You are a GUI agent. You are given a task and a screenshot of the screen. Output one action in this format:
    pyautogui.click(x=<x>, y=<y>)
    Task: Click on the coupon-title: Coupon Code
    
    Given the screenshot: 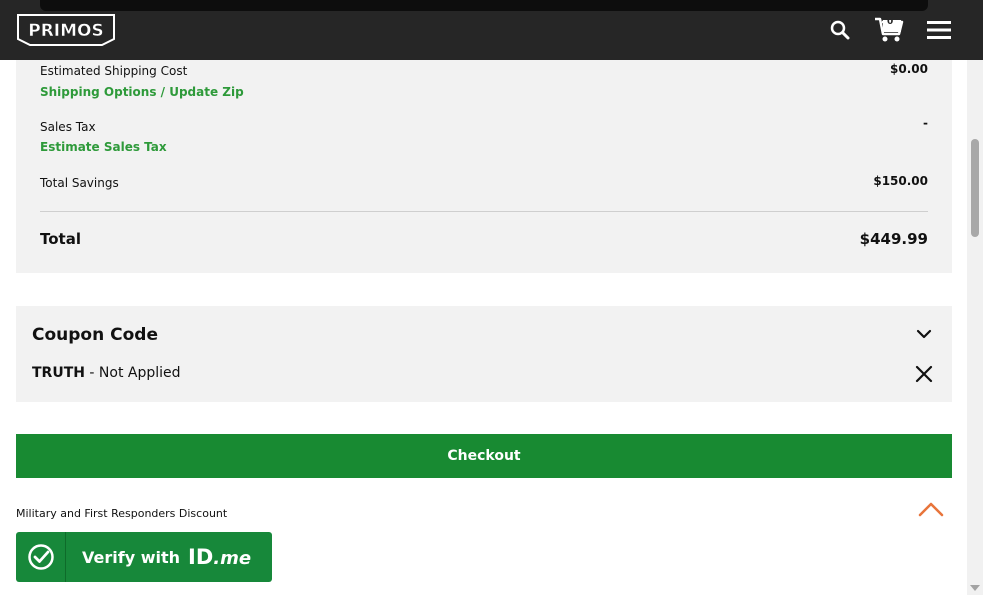 What is the action you would take?
    pyautogui.click(x=95, y=335)
    